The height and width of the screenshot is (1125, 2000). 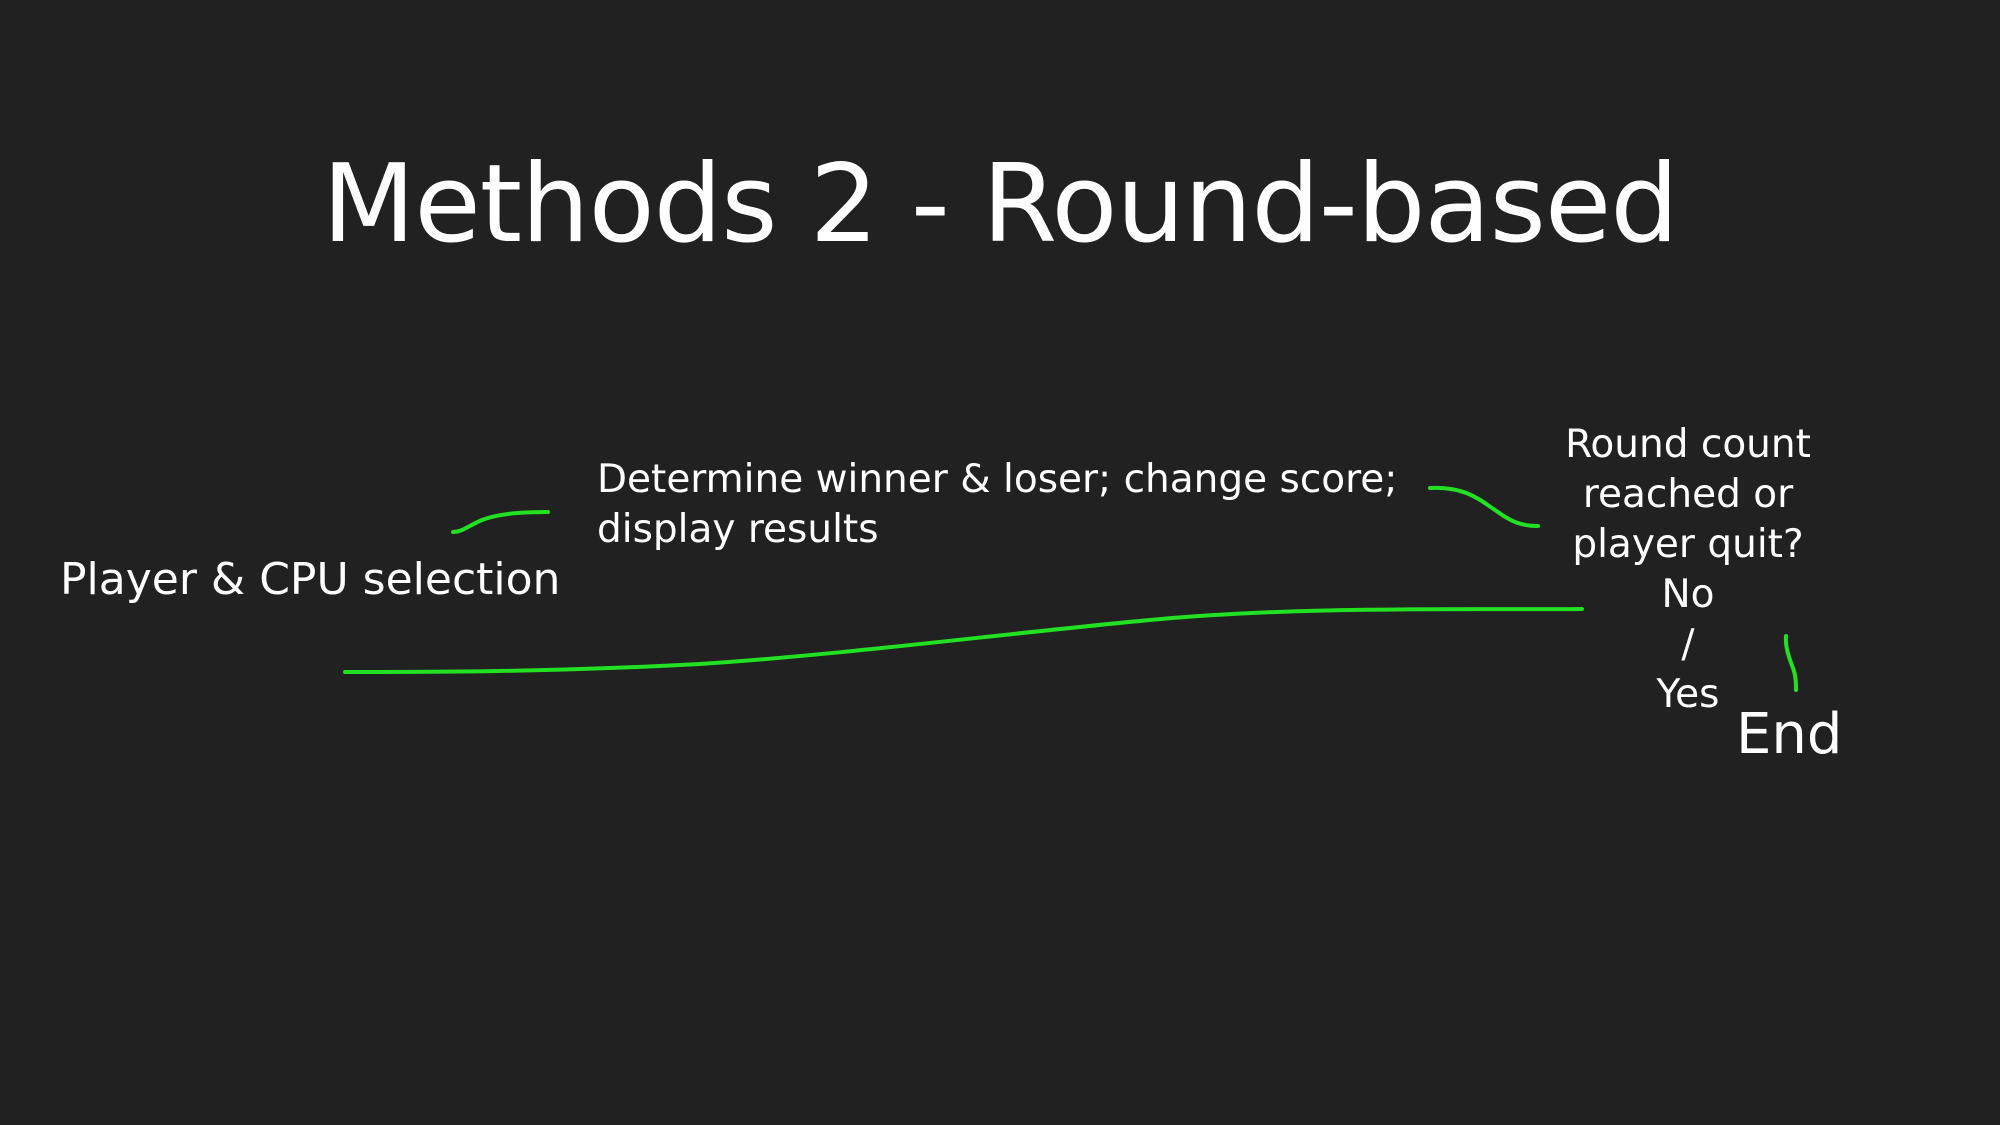 I want to click on decision-no-label: No, so click(x=1688, y=594).